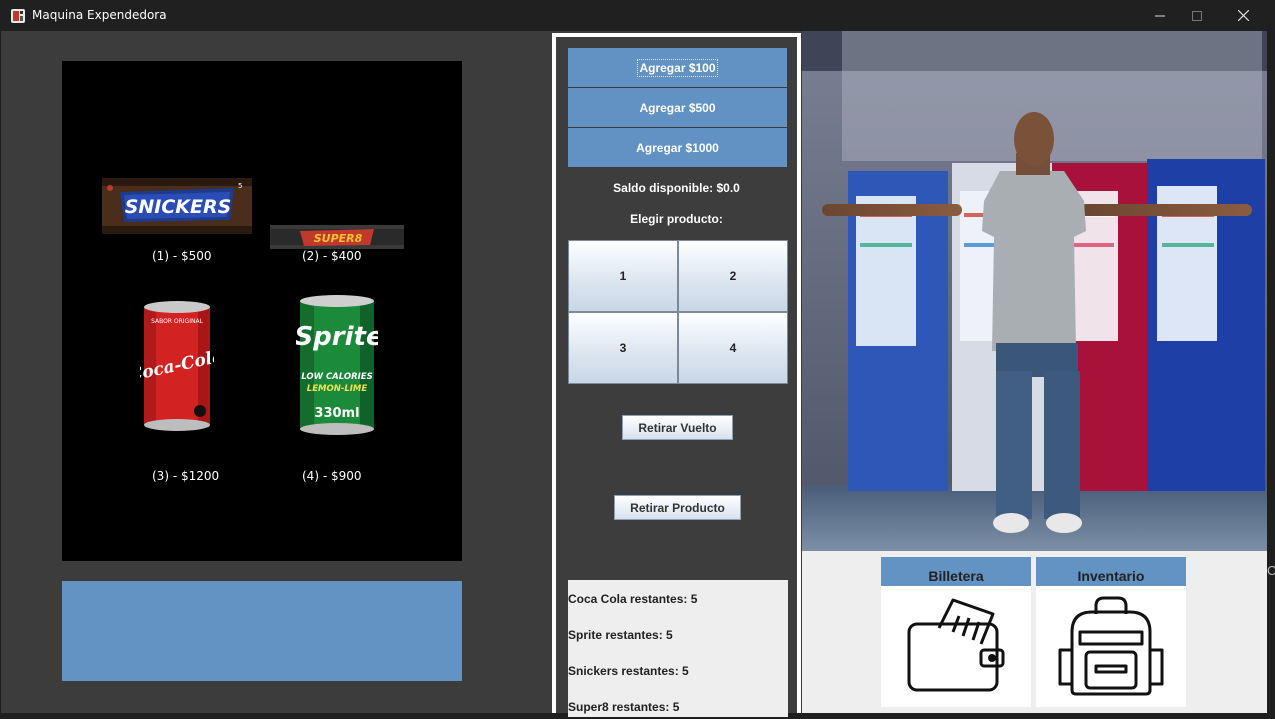  I want to click on sprite-logo-text: Sprite, so click(337, 337).